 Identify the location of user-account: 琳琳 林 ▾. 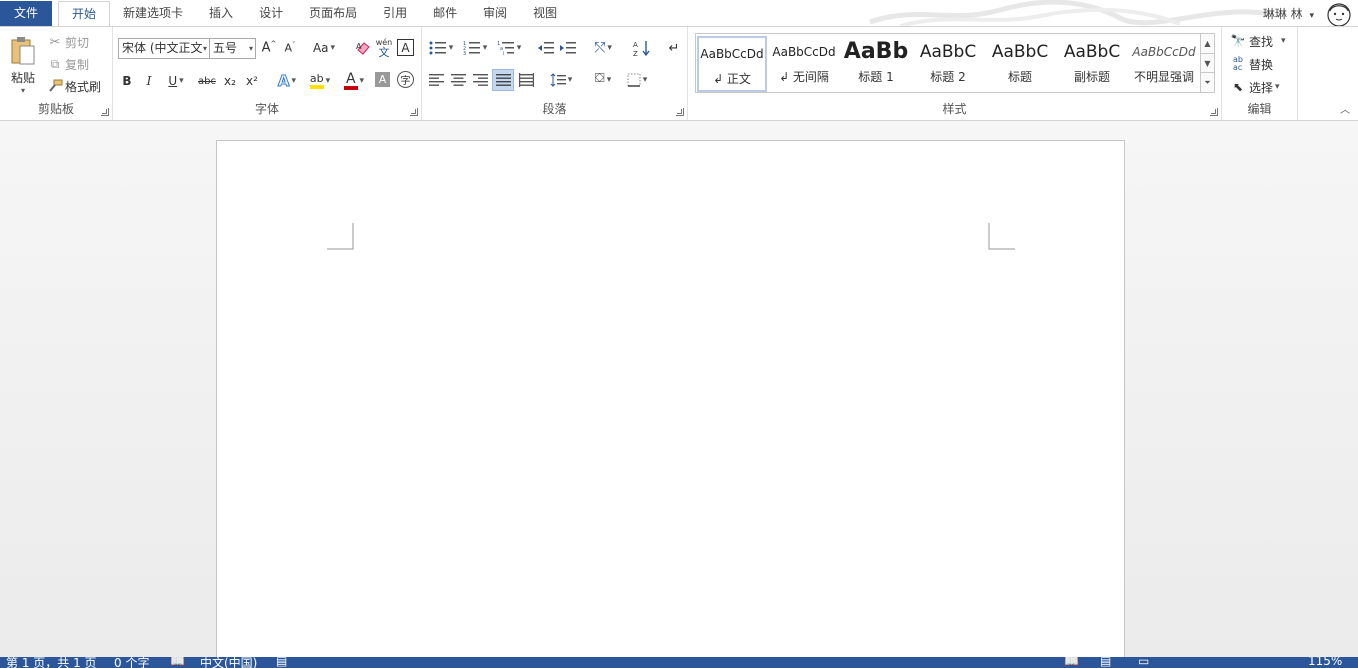
(1288, 13).